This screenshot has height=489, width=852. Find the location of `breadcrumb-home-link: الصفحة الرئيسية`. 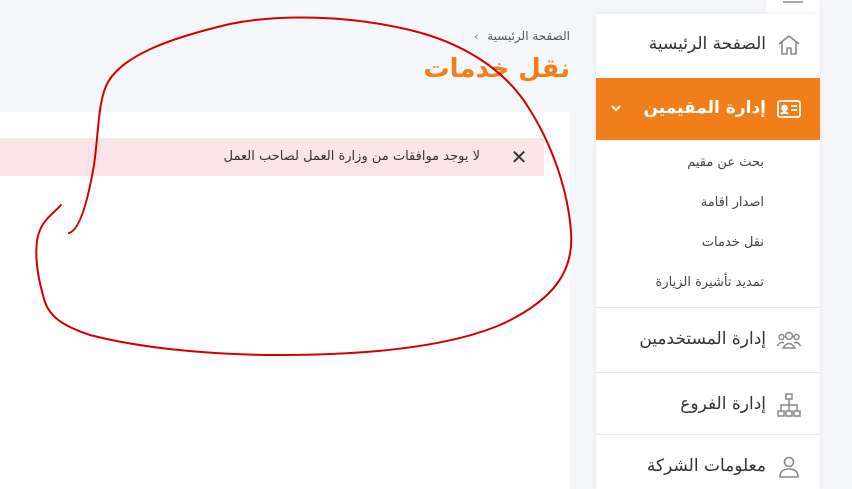

breadcrumb-home-link: الصفحة الرئيسية is located at coordinates (528, 36).